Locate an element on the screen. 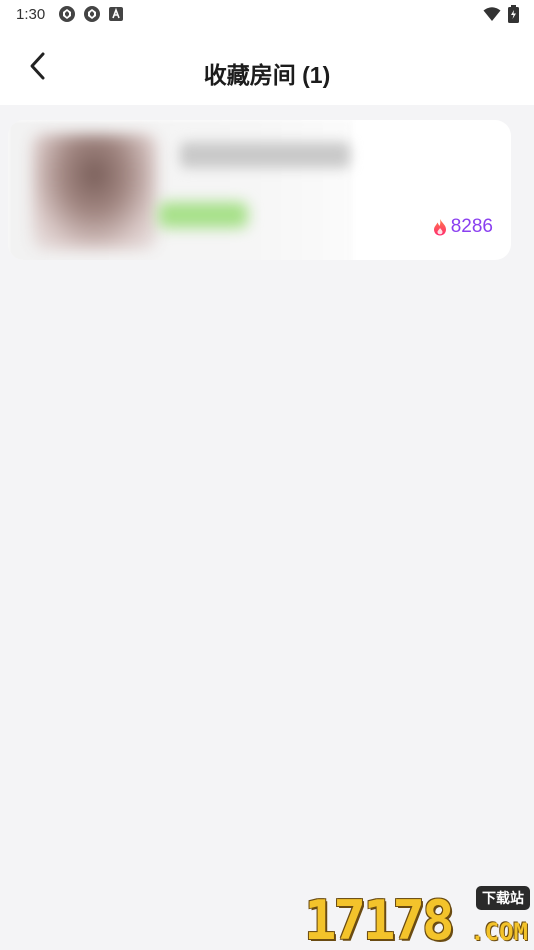 The height and width of the screenshot is (950, 534). room-cover-image is located at coordinates (94, 192).